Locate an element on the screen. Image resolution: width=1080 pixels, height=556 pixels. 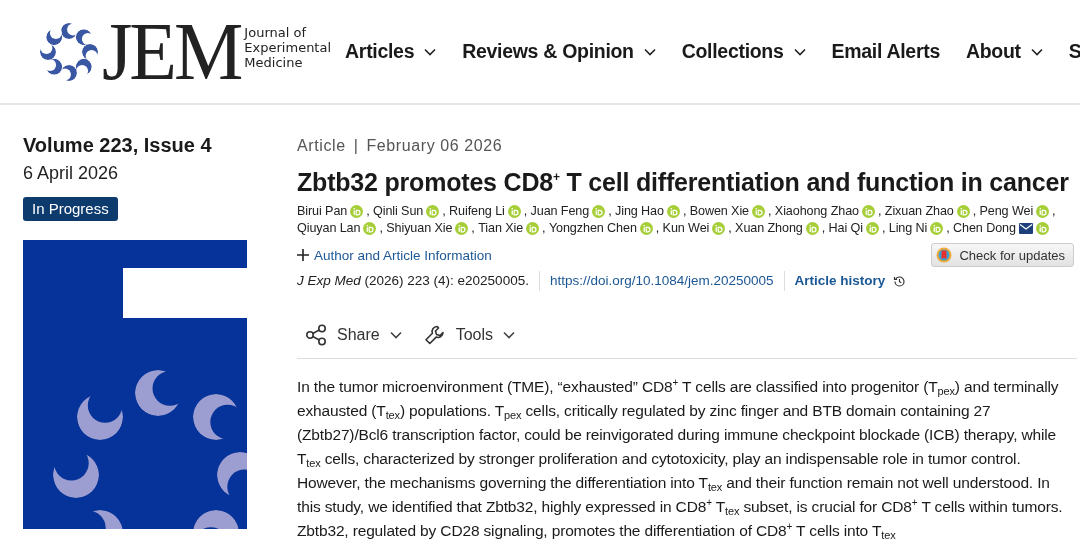
doi-link: https://doi.org/10.1084/jem.20250005 is located at coordinates (661, 281).